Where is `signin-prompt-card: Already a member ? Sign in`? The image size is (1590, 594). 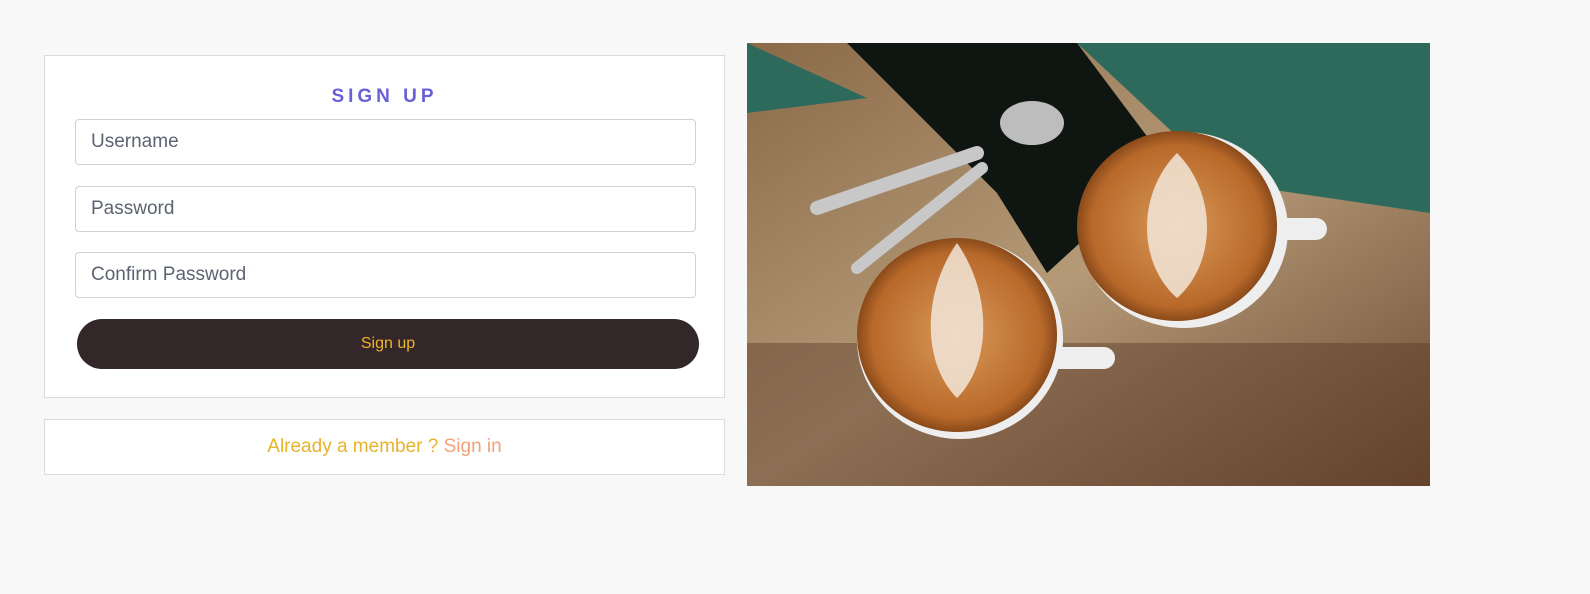 signin-prompt-card: Already a member ? Sign in is located at coordinates (384, 447).